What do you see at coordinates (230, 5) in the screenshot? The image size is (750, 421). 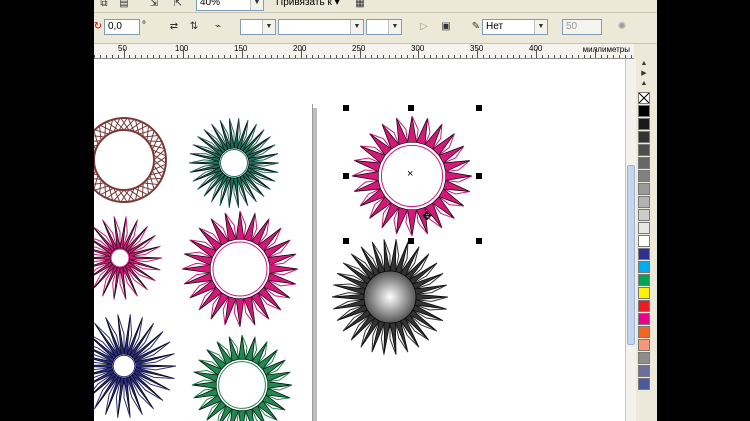 I see `zoom-level-select: 40% ▼` at bounding box center [230, 5].